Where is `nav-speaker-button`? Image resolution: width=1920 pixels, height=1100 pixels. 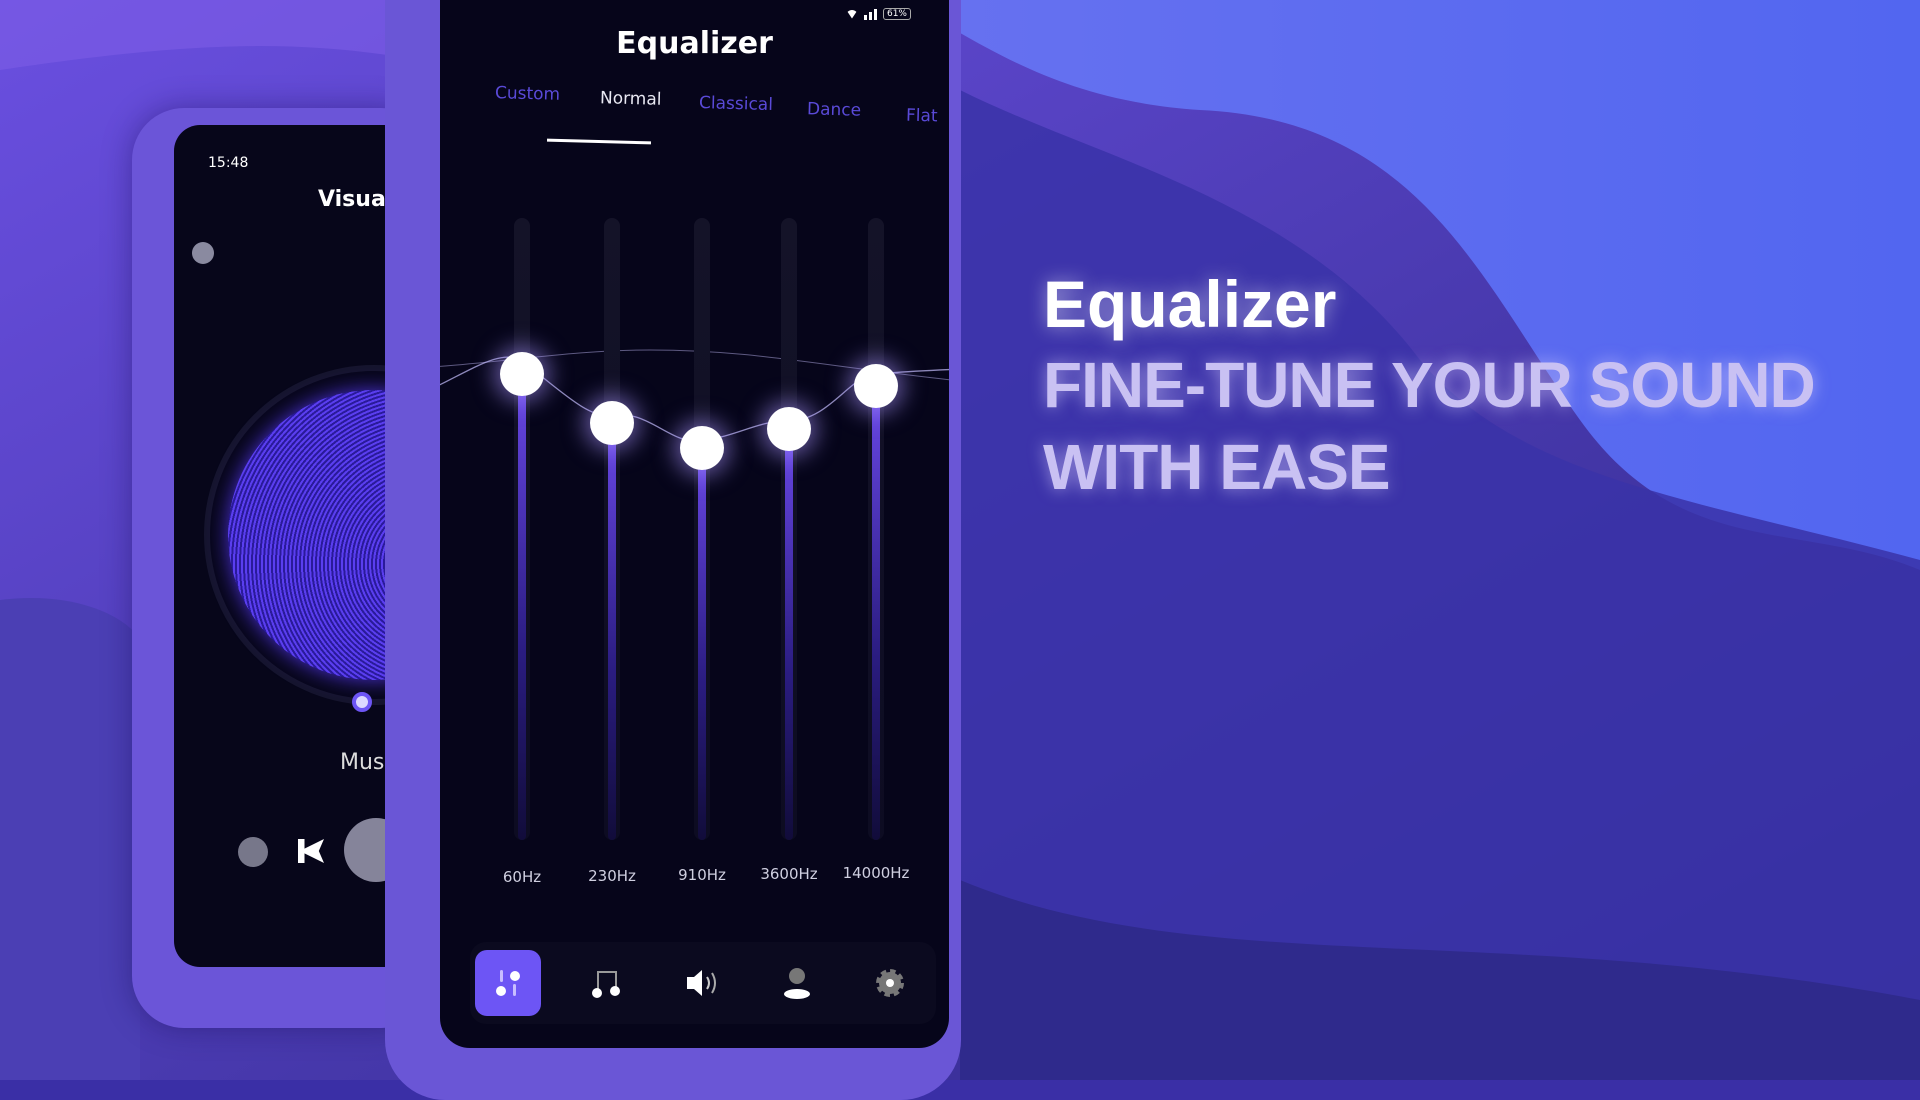
nav-speaker-button is located at coordinates (702, 983).